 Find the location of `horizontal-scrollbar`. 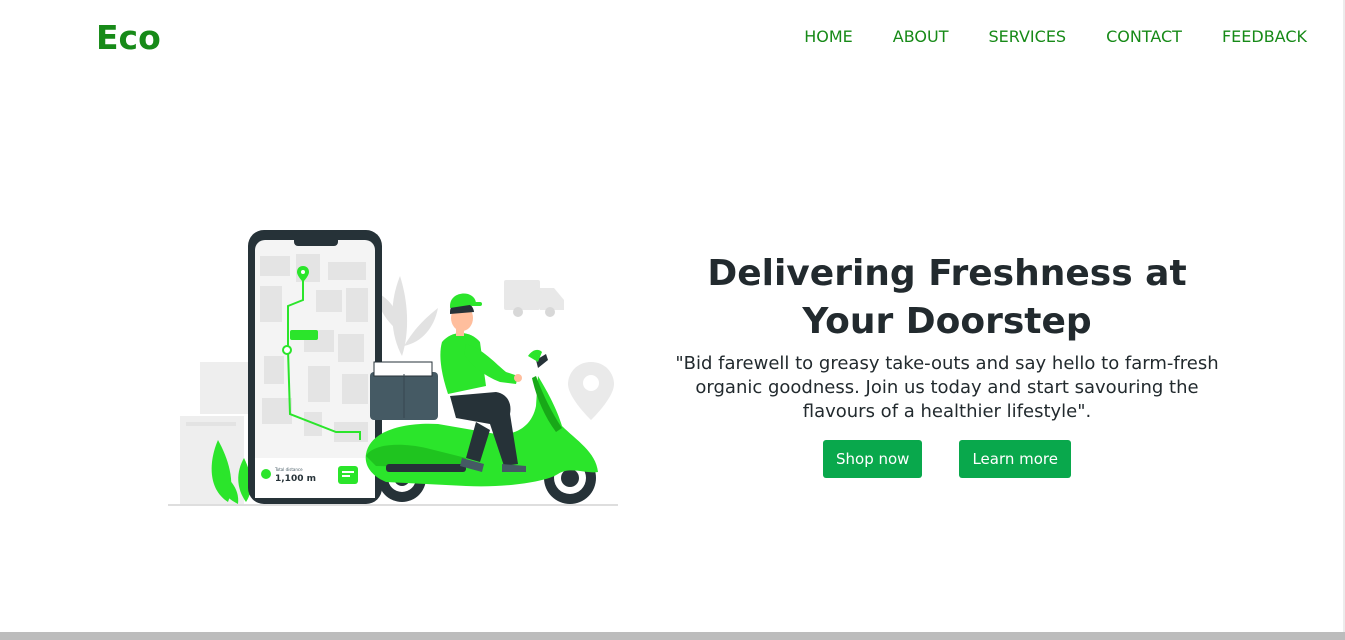

horizontal-scrollbar is located at coordinates (672, 636).